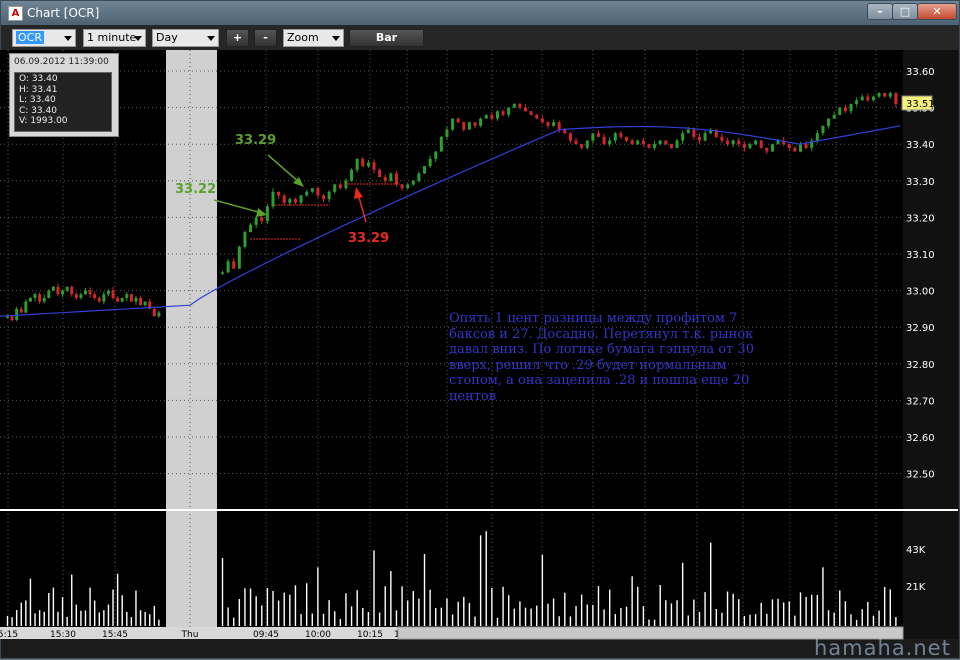 The width and height of the screenshot is (960, 660). Describe the element at coordinates (61, 62) in the screenshot. I see `info-timestamp: 06.09.2012 11:39:00` at that location.